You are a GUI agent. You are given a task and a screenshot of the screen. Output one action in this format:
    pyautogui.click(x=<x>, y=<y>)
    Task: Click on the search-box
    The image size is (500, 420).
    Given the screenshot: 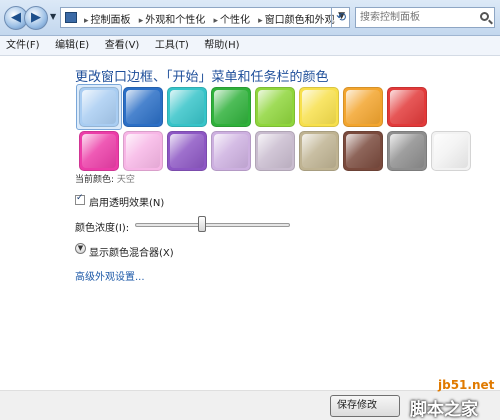 What is the action you would take?
    pyautogui.click(x=425, y=17)
    